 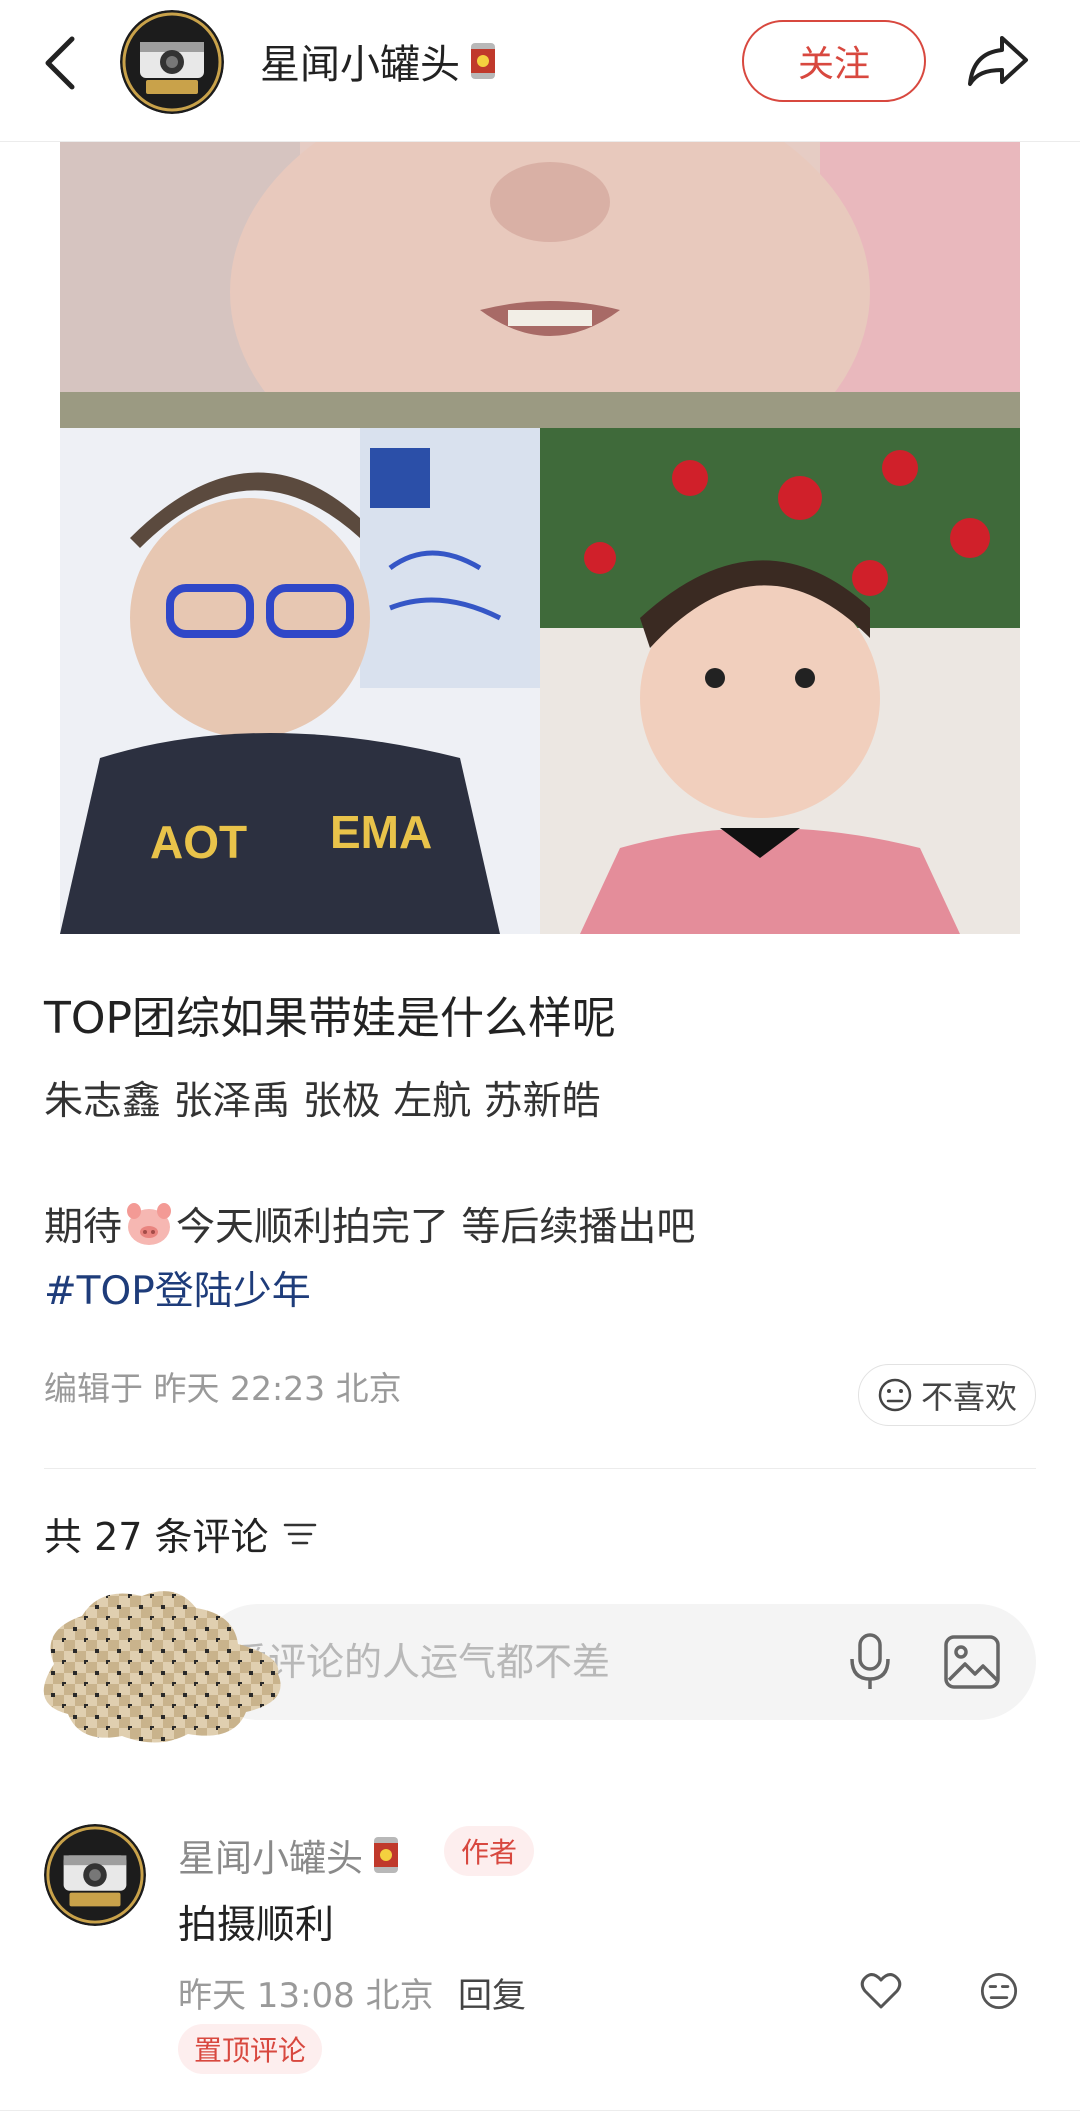 I want to click on microphone-icon, so click(x=870, y=1661).